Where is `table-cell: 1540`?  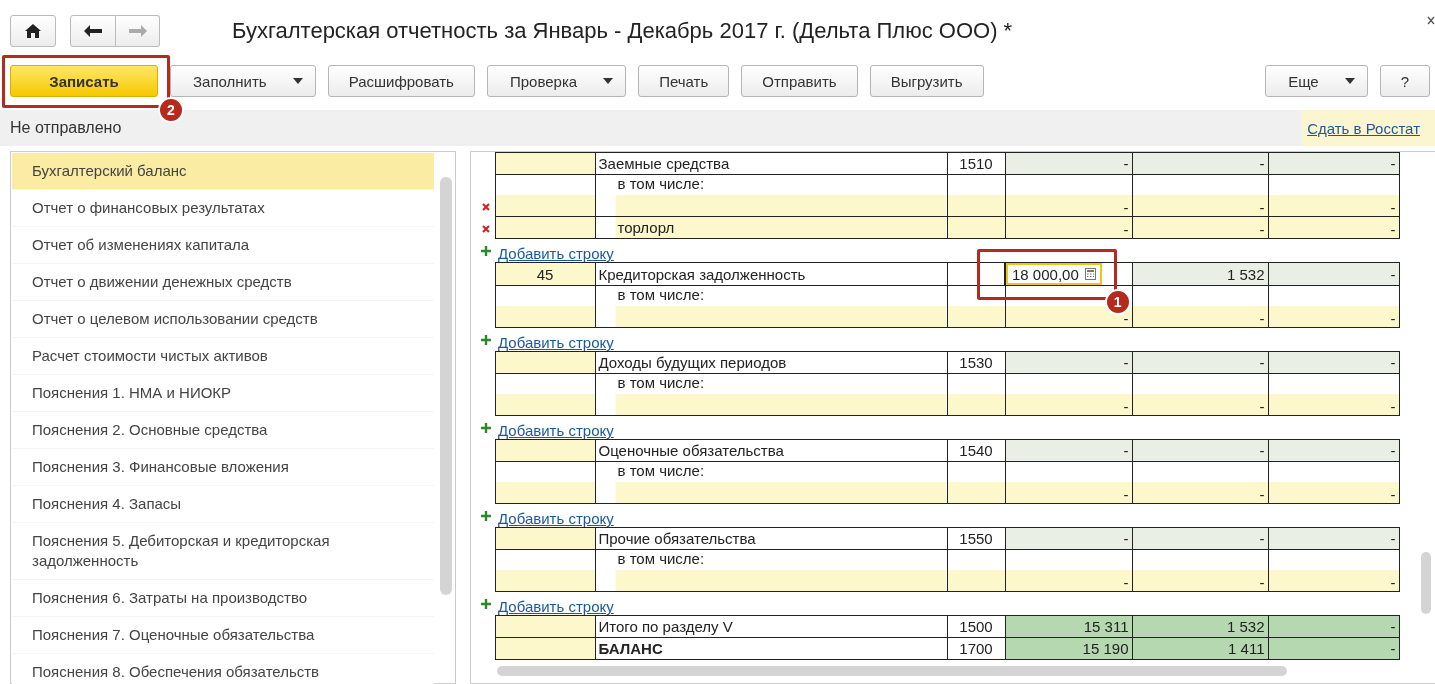
table-cell: 1540 is located at coordinates (976, 450).